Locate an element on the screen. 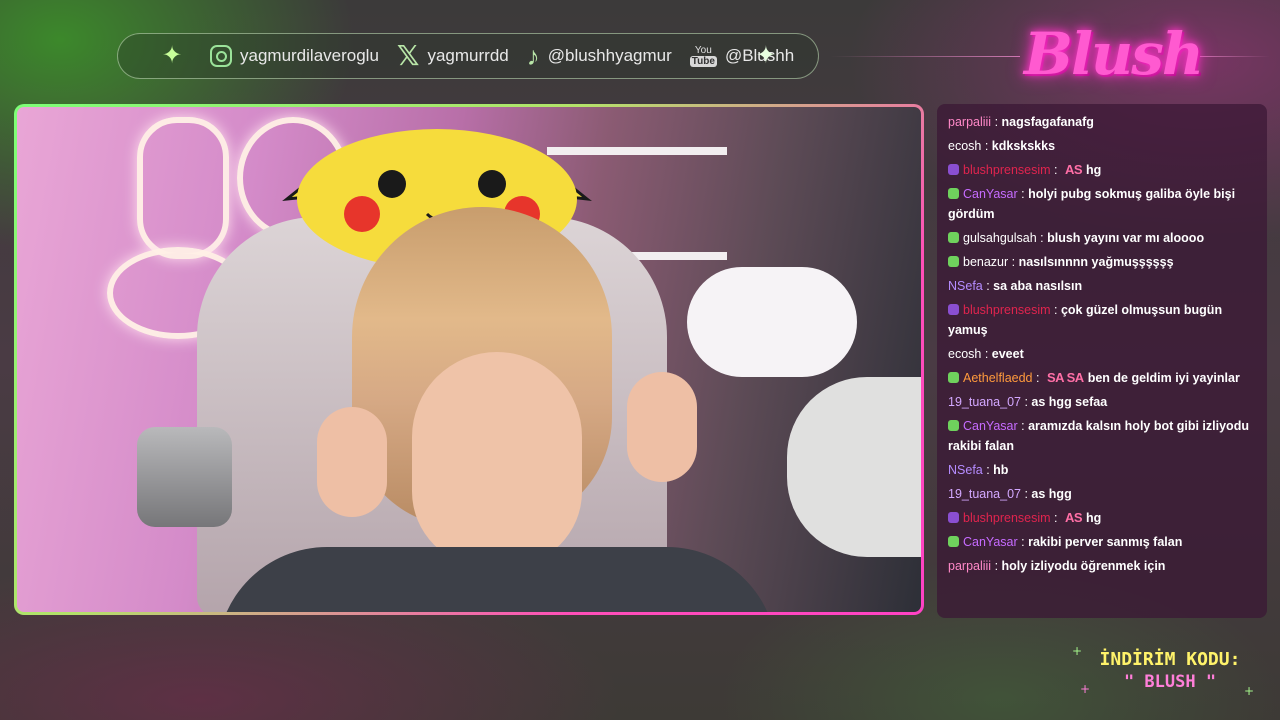 The width and height of the screenshot is (1280, 720). chat-message: ecosh : kdkskskks is located at coordinates (1101, 146).